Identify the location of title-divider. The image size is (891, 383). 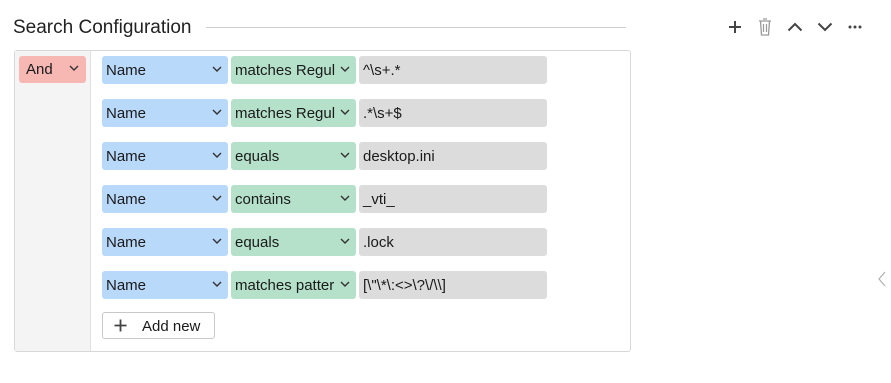
(416, 27).